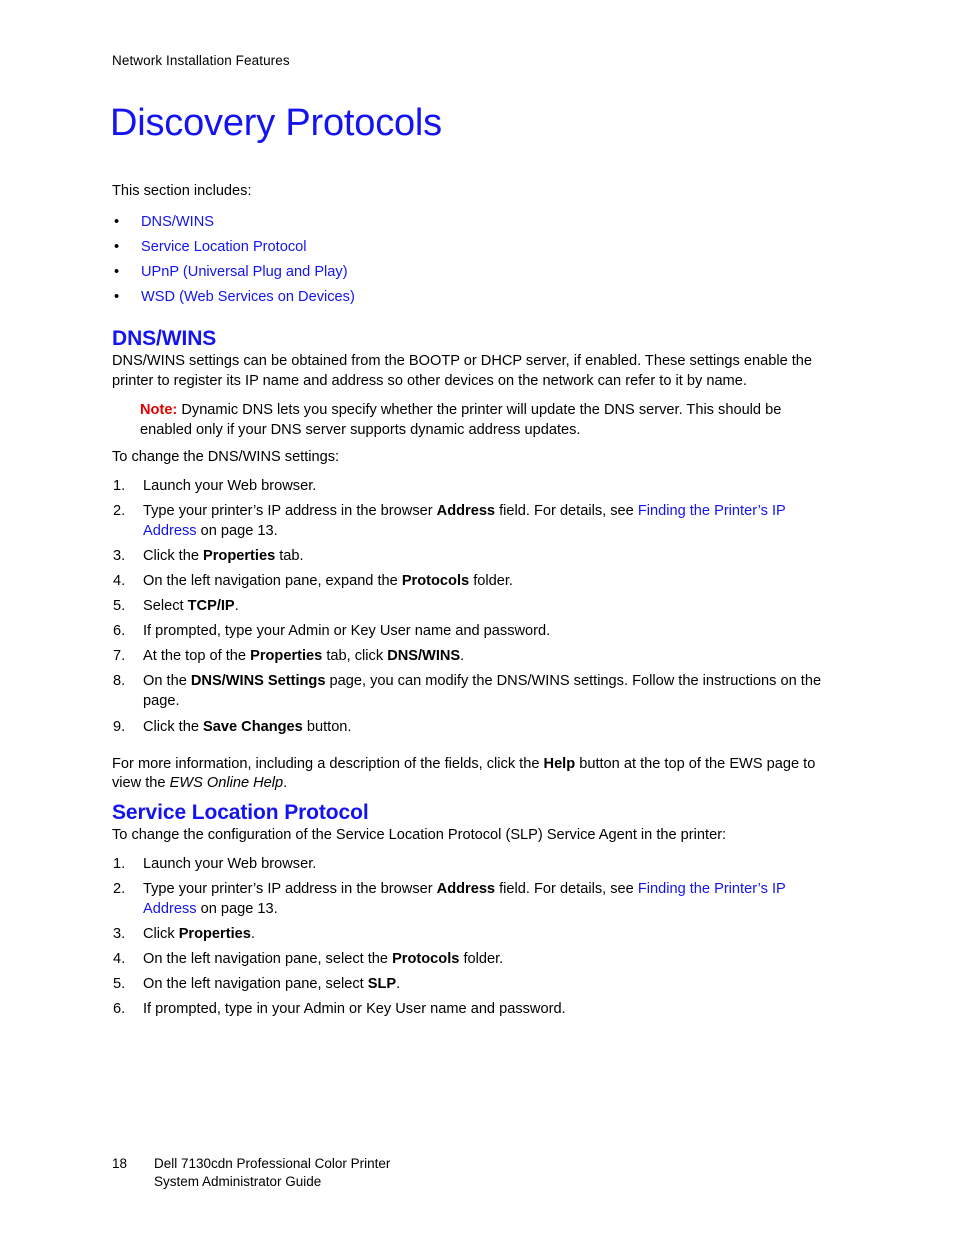  What do you see at coordinates (255, 984) in the screenshot?
I see `text-run: On the left navigation pane, select` at bounding box center [255, 984].